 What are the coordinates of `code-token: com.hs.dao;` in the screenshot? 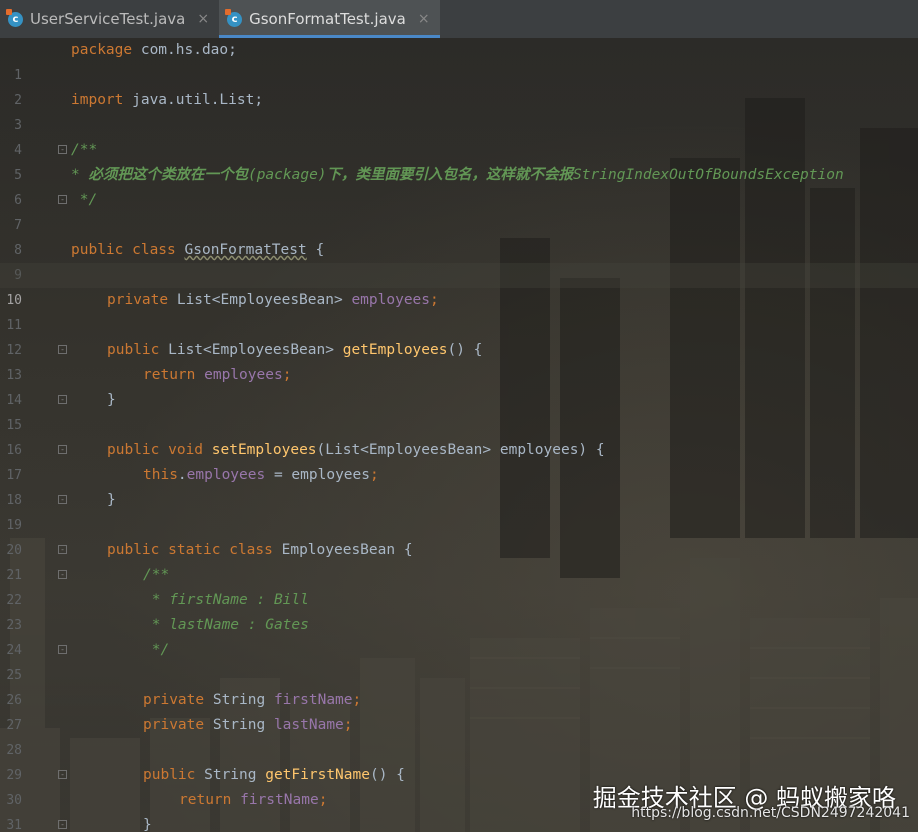 It's located at (184, 50).